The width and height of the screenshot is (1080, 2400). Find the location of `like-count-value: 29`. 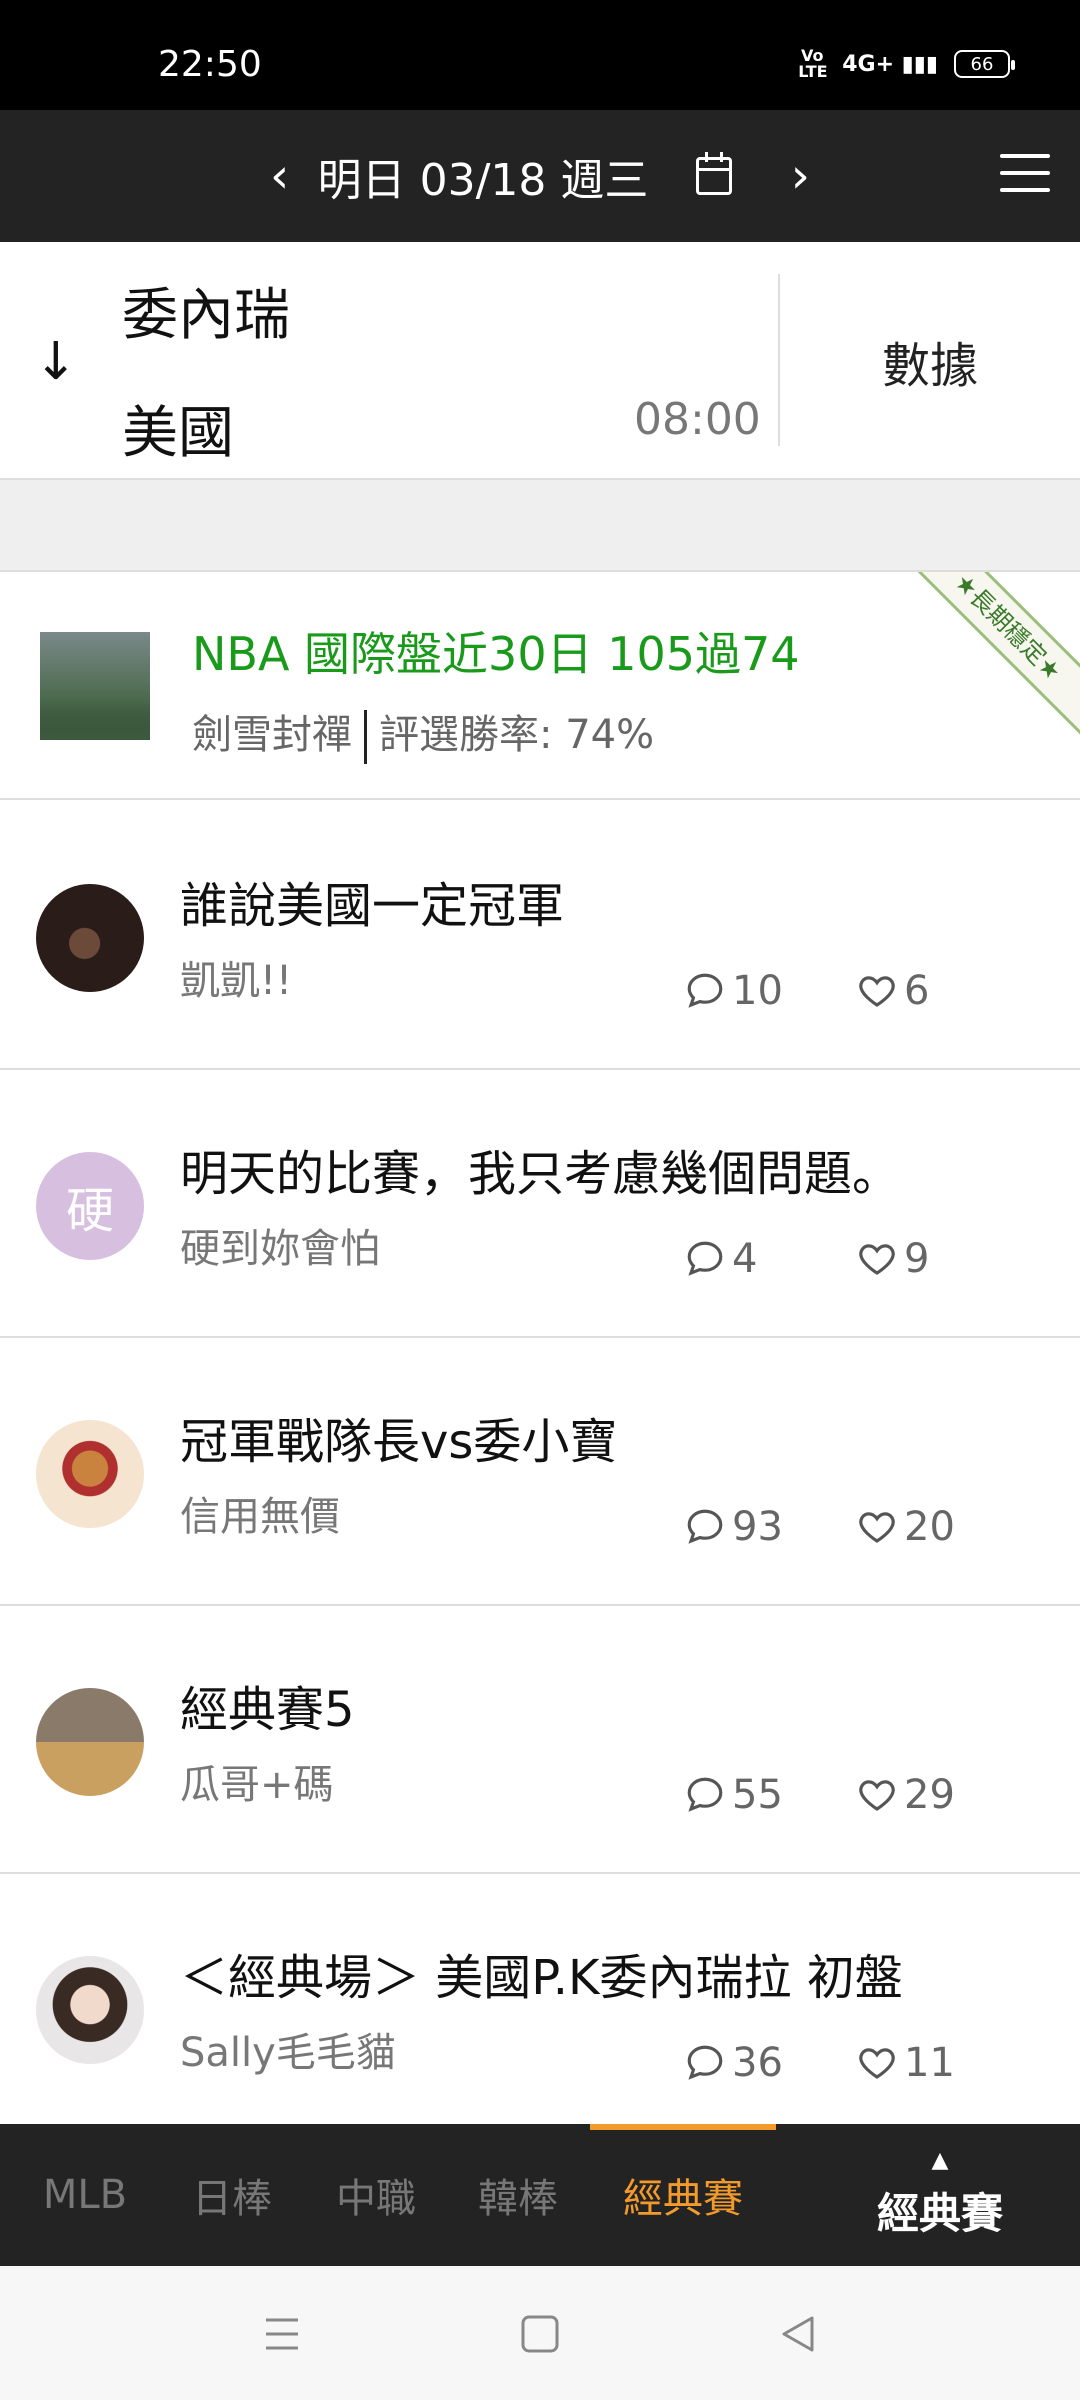

like-count-value: 29 is located at coordinates (929, 1795).